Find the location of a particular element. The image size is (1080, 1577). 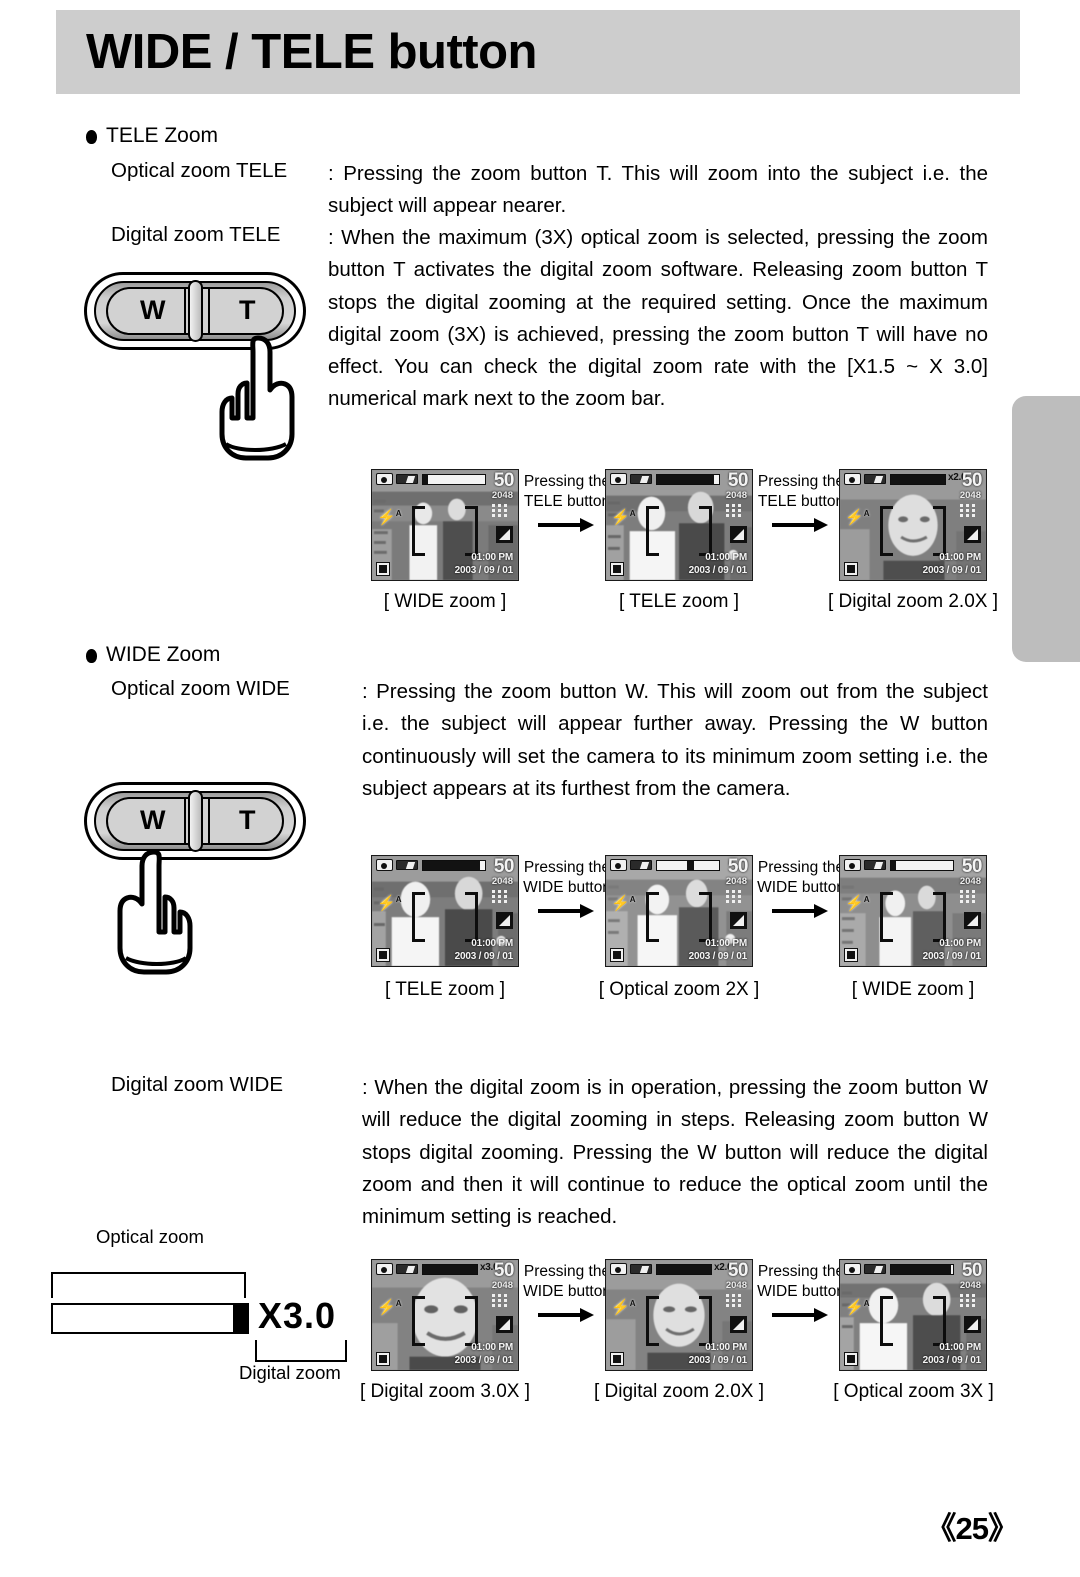

zoom-diagram-optical-brace is located at coordinates (148, 1285).